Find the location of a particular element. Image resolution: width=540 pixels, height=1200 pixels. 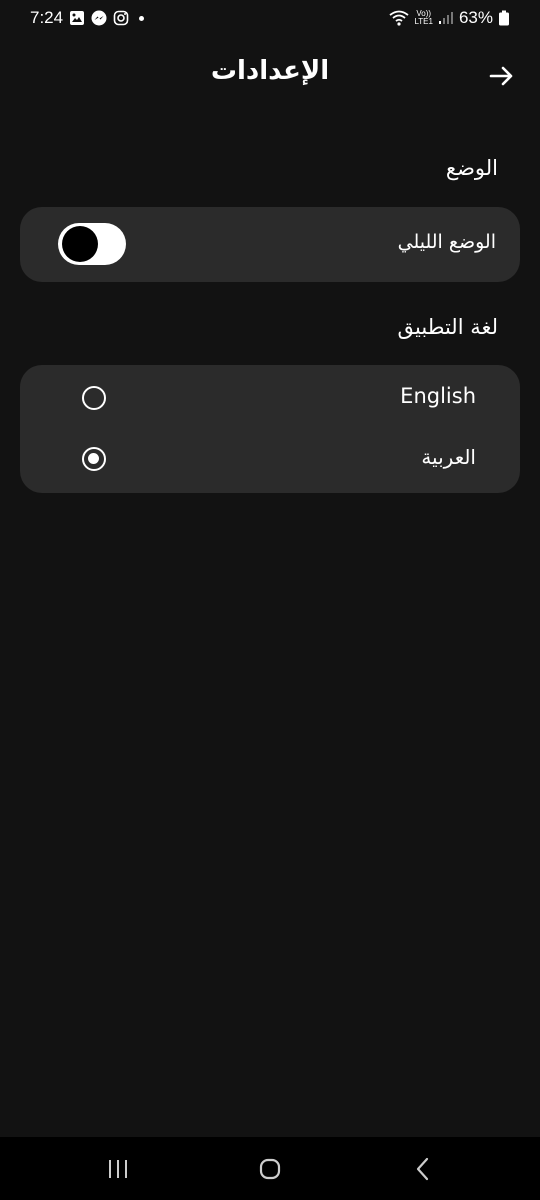

language-card: English العربية is located at coordinates (270, 429).